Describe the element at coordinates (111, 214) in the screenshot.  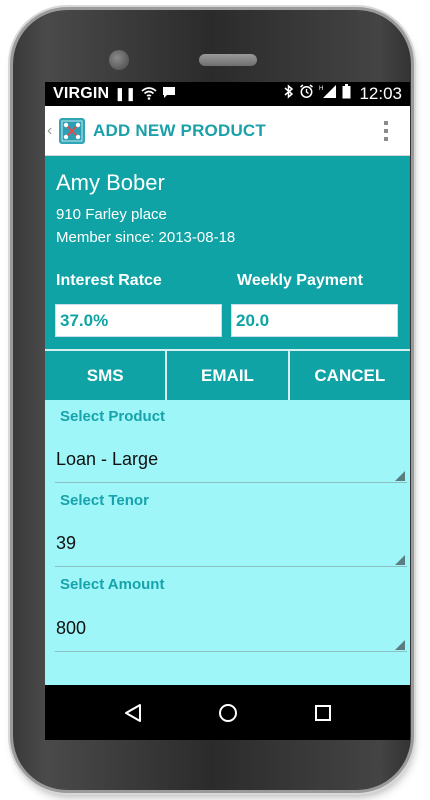
I see `customer-address: 910 Farley place` at that location.